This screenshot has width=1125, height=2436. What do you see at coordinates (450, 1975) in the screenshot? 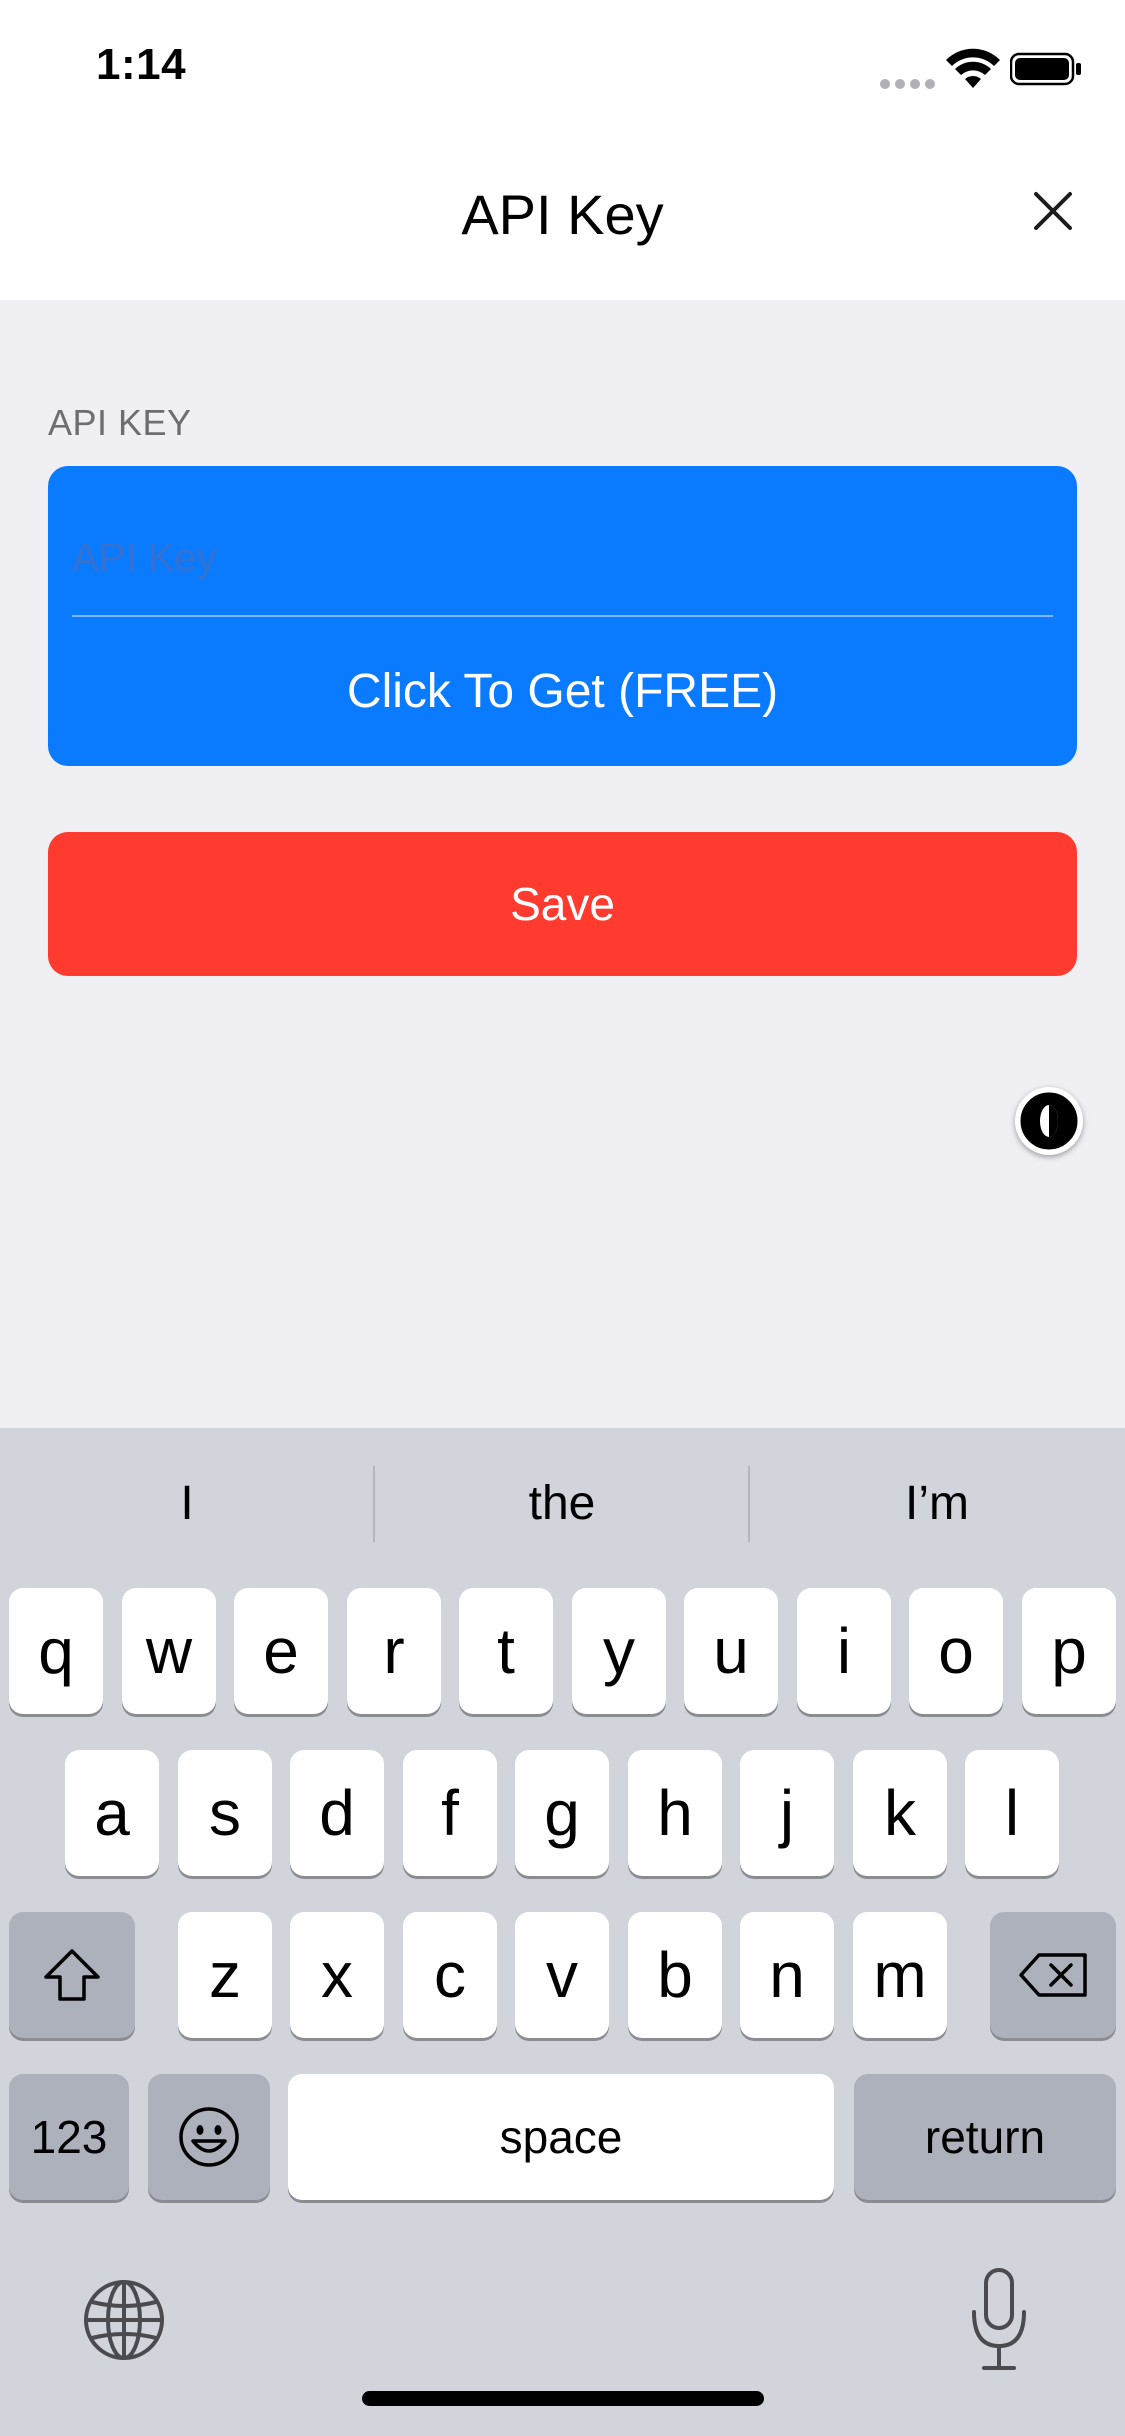
I see `key-c: c` at bounding box center [450, 1975].